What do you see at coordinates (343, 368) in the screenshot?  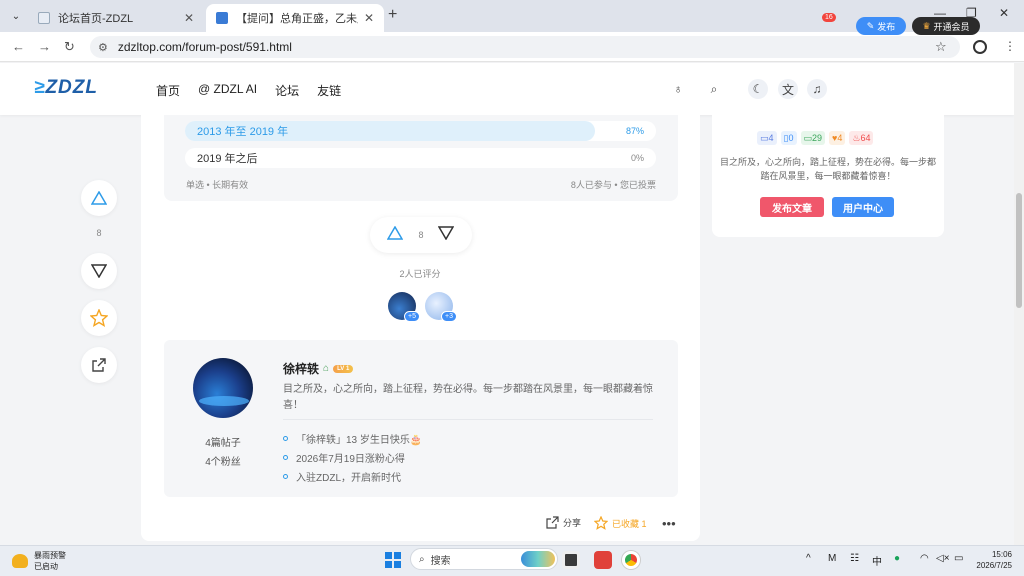 I see `level-badge: LV 1` at bounding box center [343, 368].